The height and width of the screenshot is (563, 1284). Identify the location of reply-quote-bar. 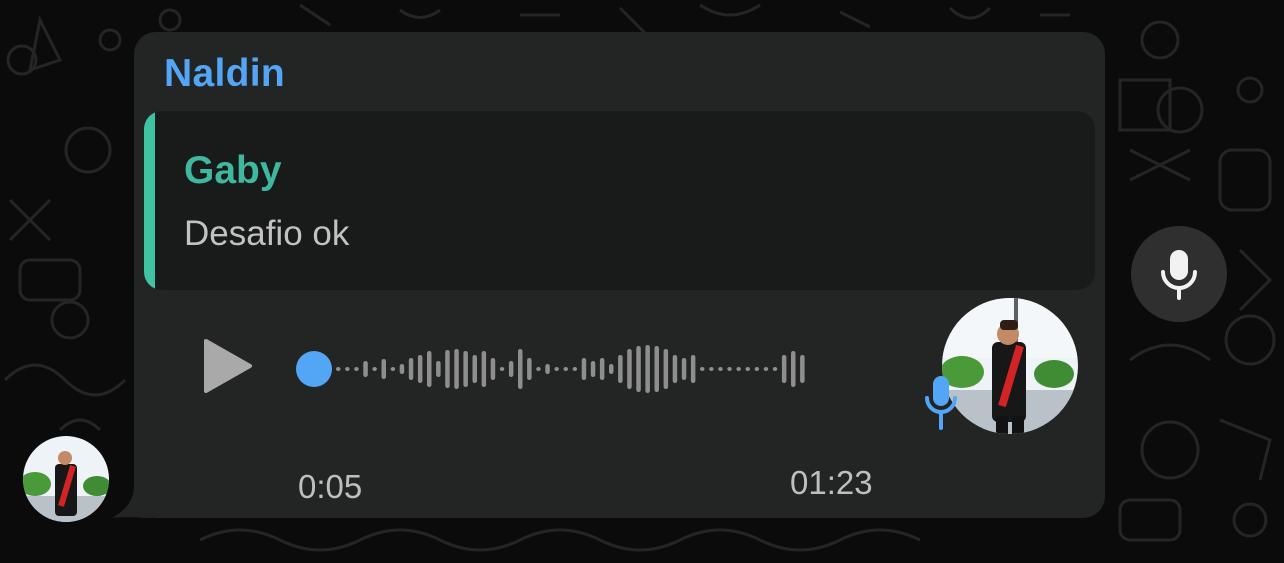
(149, 200).